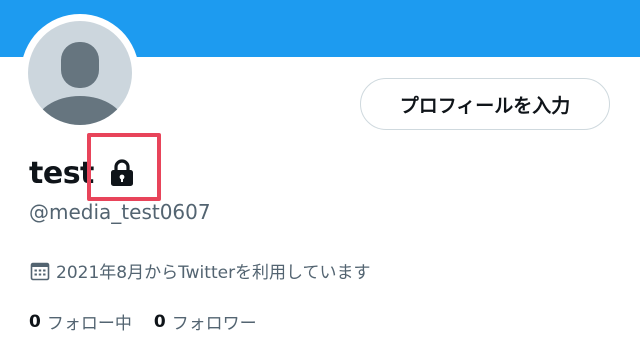 This screenshot has height=360, width=640. I want to click on user-handle: @media_test0607, so click(120, 212).